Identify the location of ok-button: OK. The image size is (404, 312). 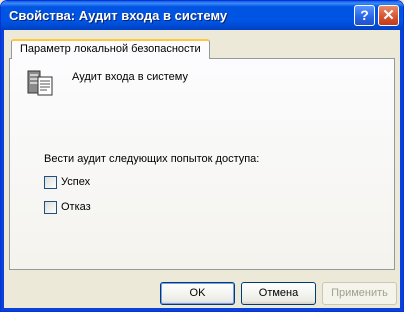
(197, 293).